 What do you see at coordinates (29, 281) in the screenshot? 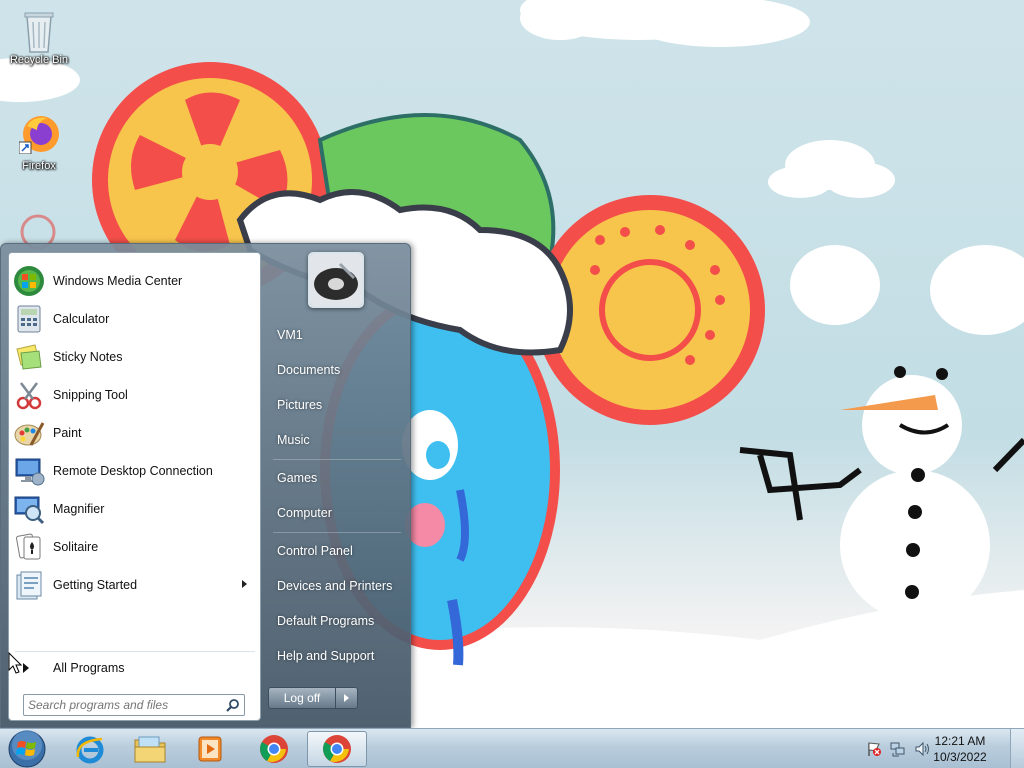
I see `windows-media-center-icon` at bounding box center [29, 281].